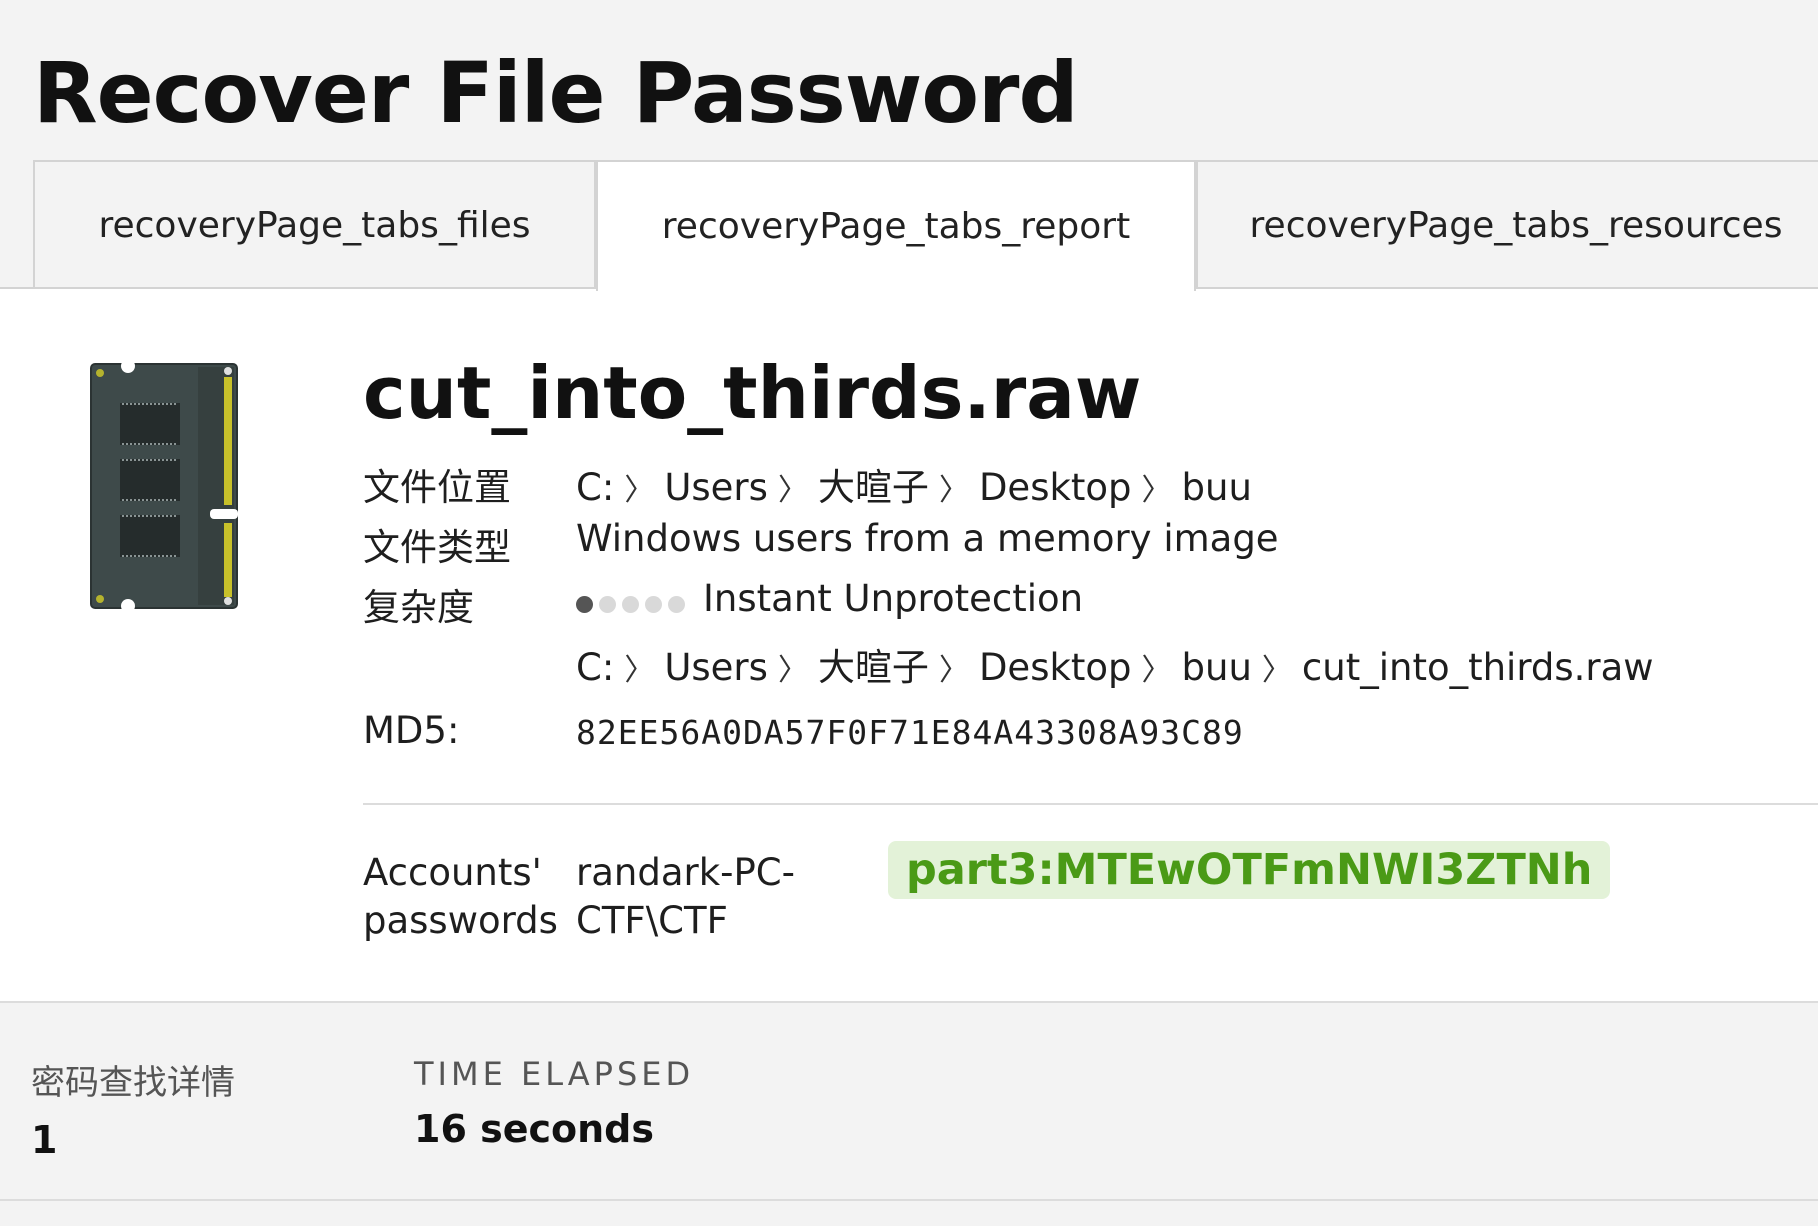  I want to click on type-value: Windows users from a memory image, so click(927, 538).